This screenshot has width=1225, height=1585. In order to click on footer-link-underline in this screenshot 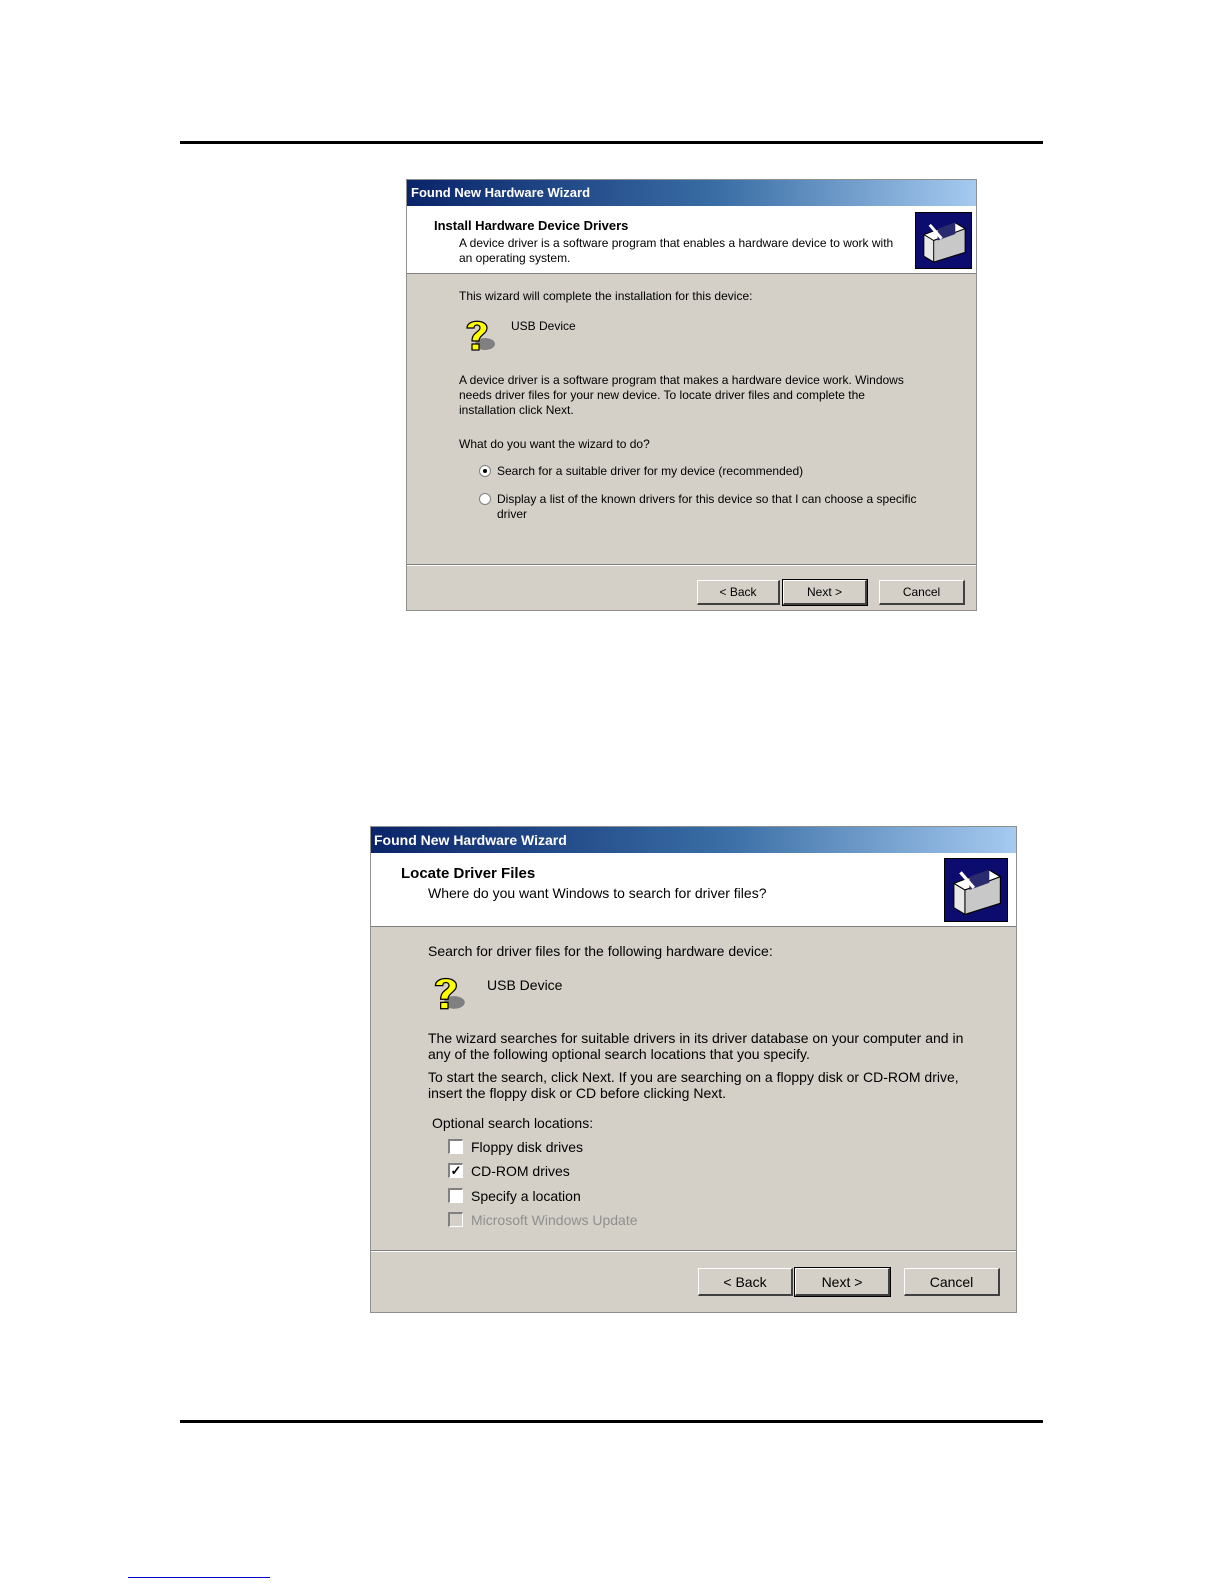, I will do `click(199, 1577)`.